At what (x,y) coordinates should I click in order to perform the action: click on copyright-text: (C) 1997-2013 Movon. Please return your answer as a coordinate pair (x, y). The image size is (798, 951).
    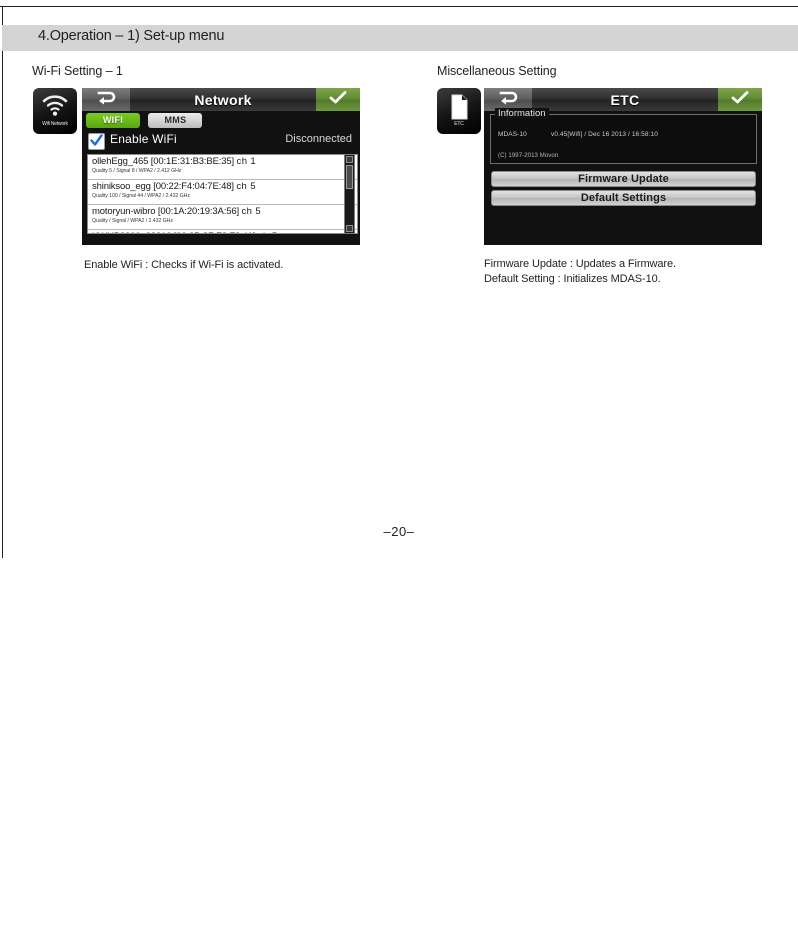
    Looking at the image, I should click on (528, 156).